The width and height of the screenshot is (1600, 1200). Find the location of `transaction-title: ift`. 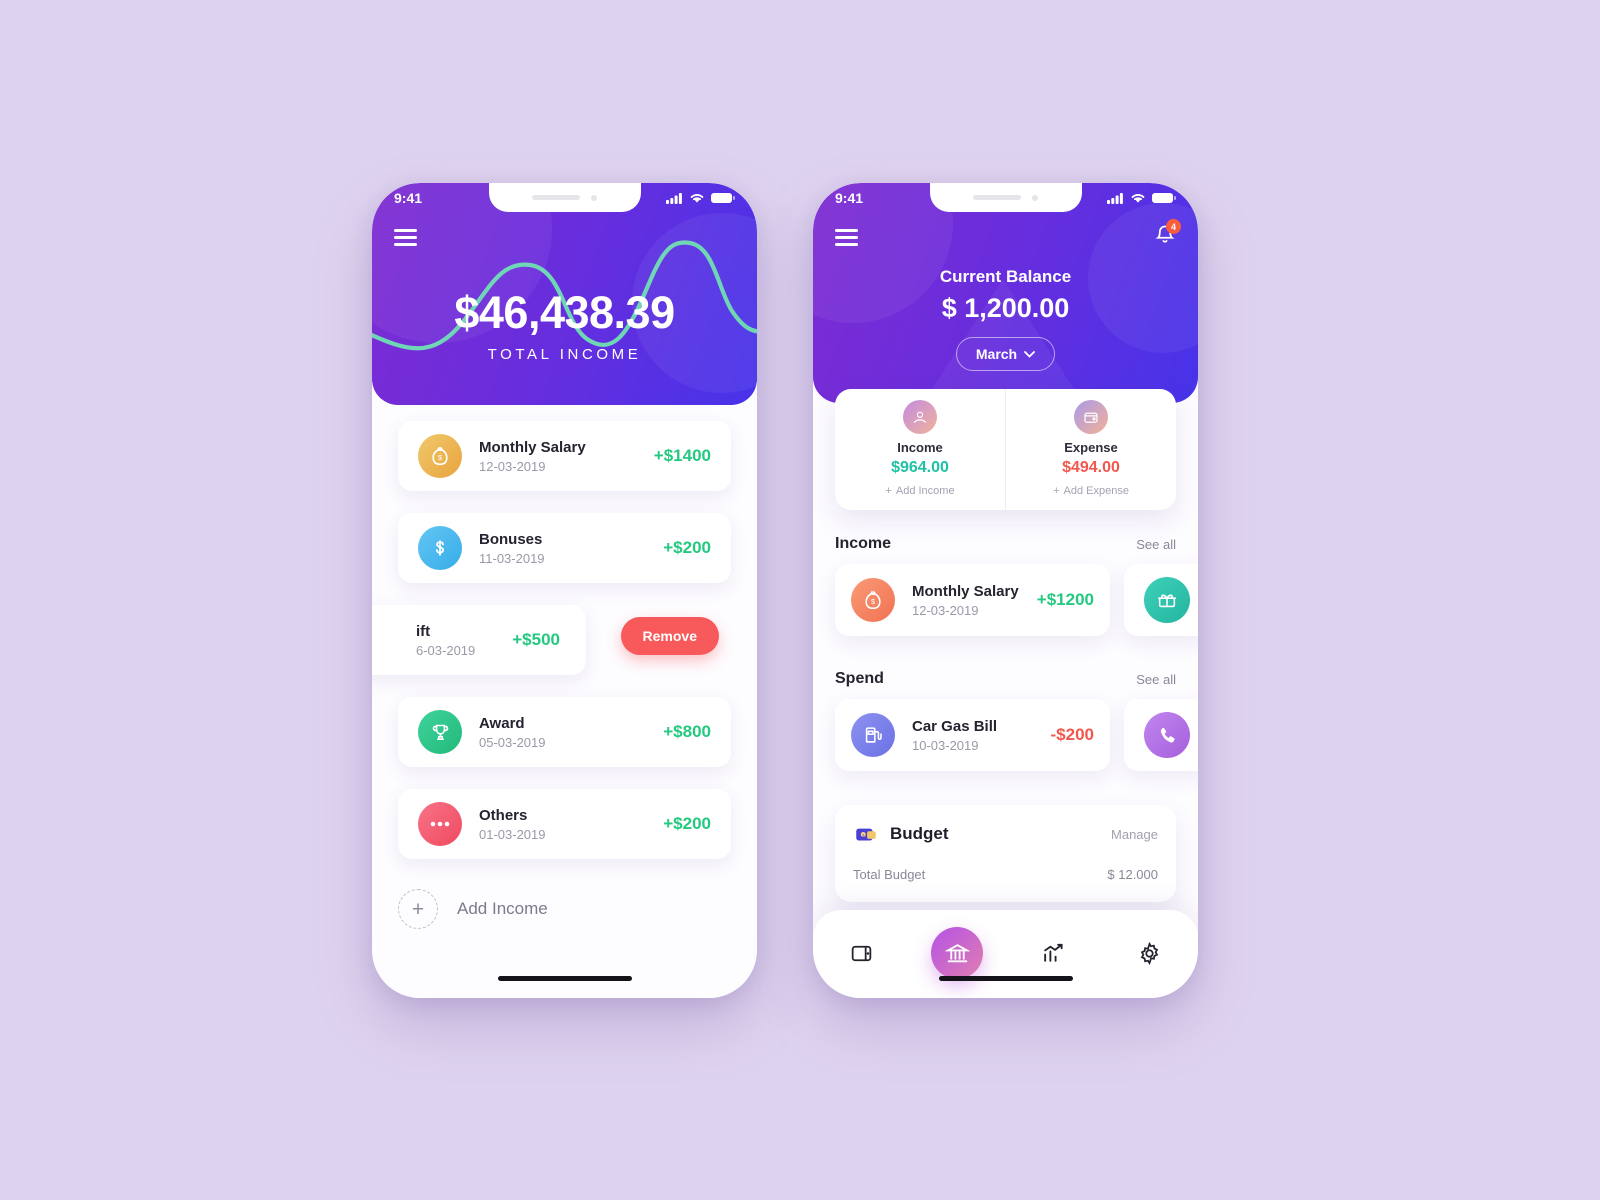

transaction-title: ift is located at coordinates (423, 631).